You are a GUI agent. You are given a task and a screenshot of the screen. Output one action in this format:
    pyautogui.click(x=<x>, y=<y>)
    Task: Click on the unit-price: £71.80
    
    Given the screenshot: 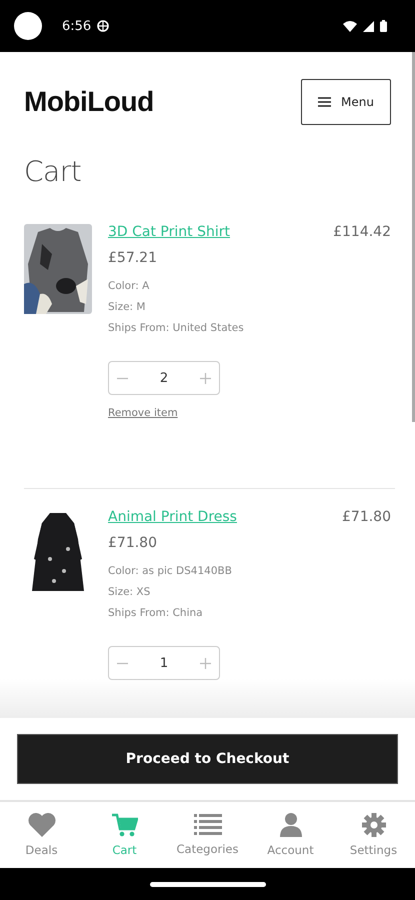 What is the action you would take?
    pyautogui.click(x=133, y=543)
    